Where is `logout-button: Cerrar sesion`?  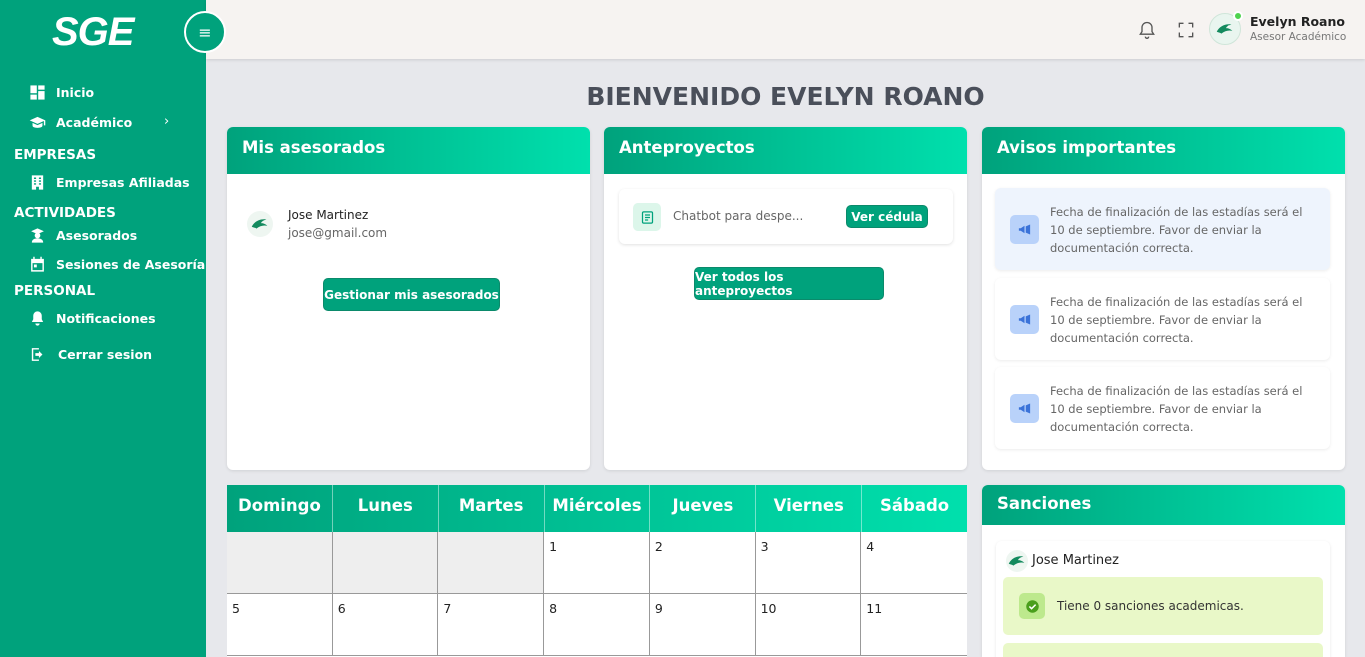 logout-button: Cerrar sesion is located at coordinates (90, 354).